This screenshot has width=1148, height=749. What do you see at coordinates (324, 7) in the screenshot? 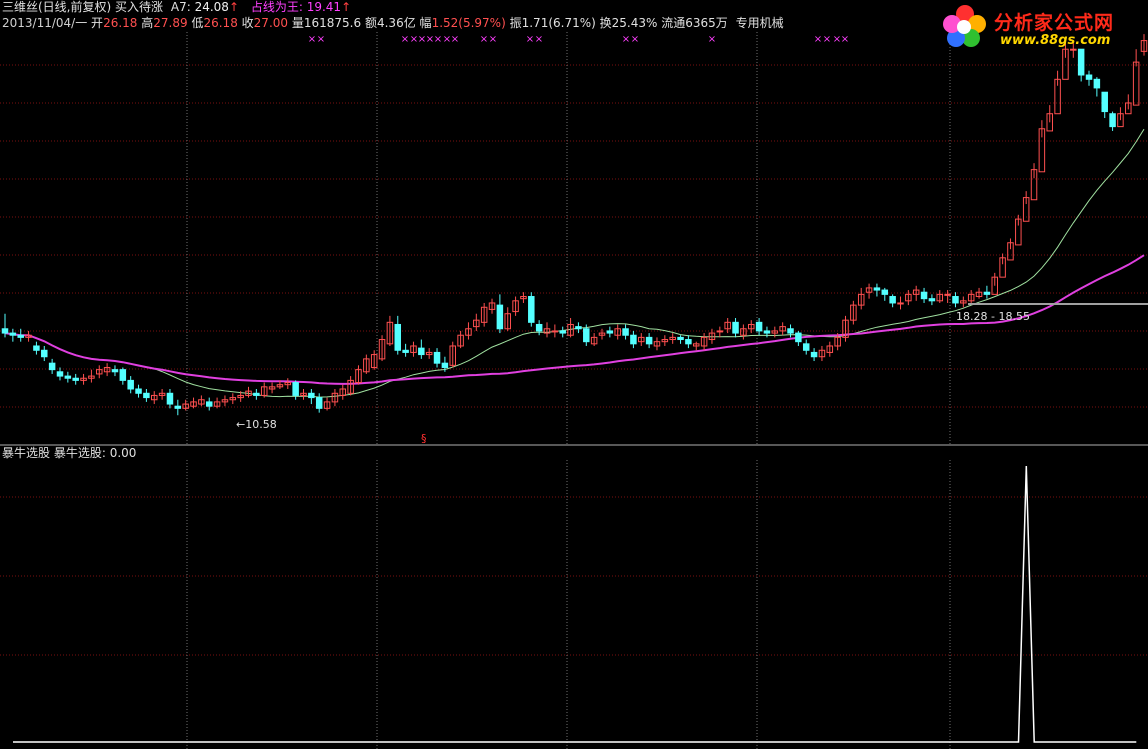
I see `zhanxian-value: 19.41` at bounding box center [324, 7].